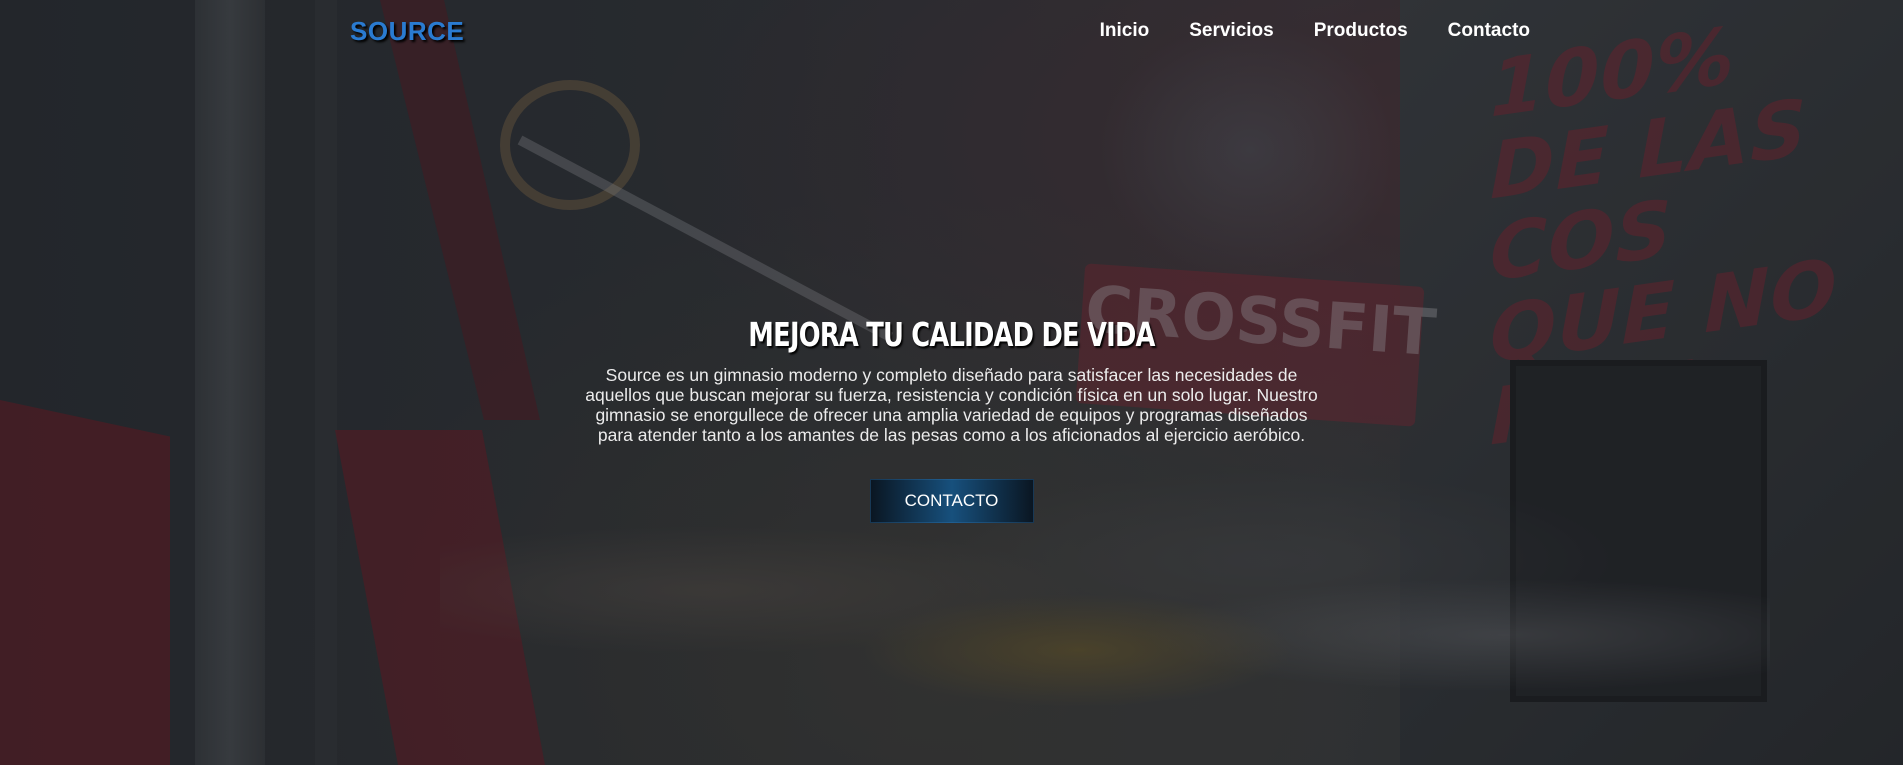 The height and width of the screenshot is (765, 1903). I want to click on nav-link-contacto: Contacto, so click(1489, 31).